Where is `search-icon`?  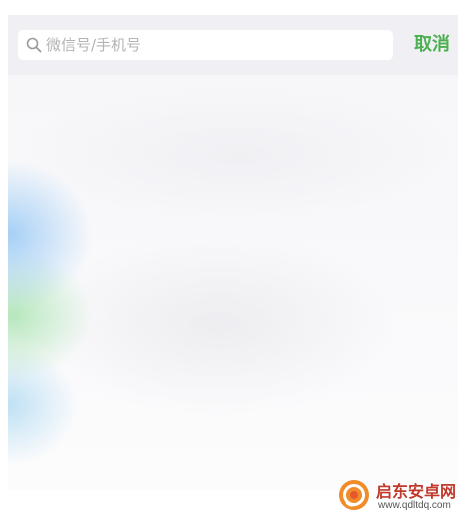
search-icon is located at coordinates (34, 45).